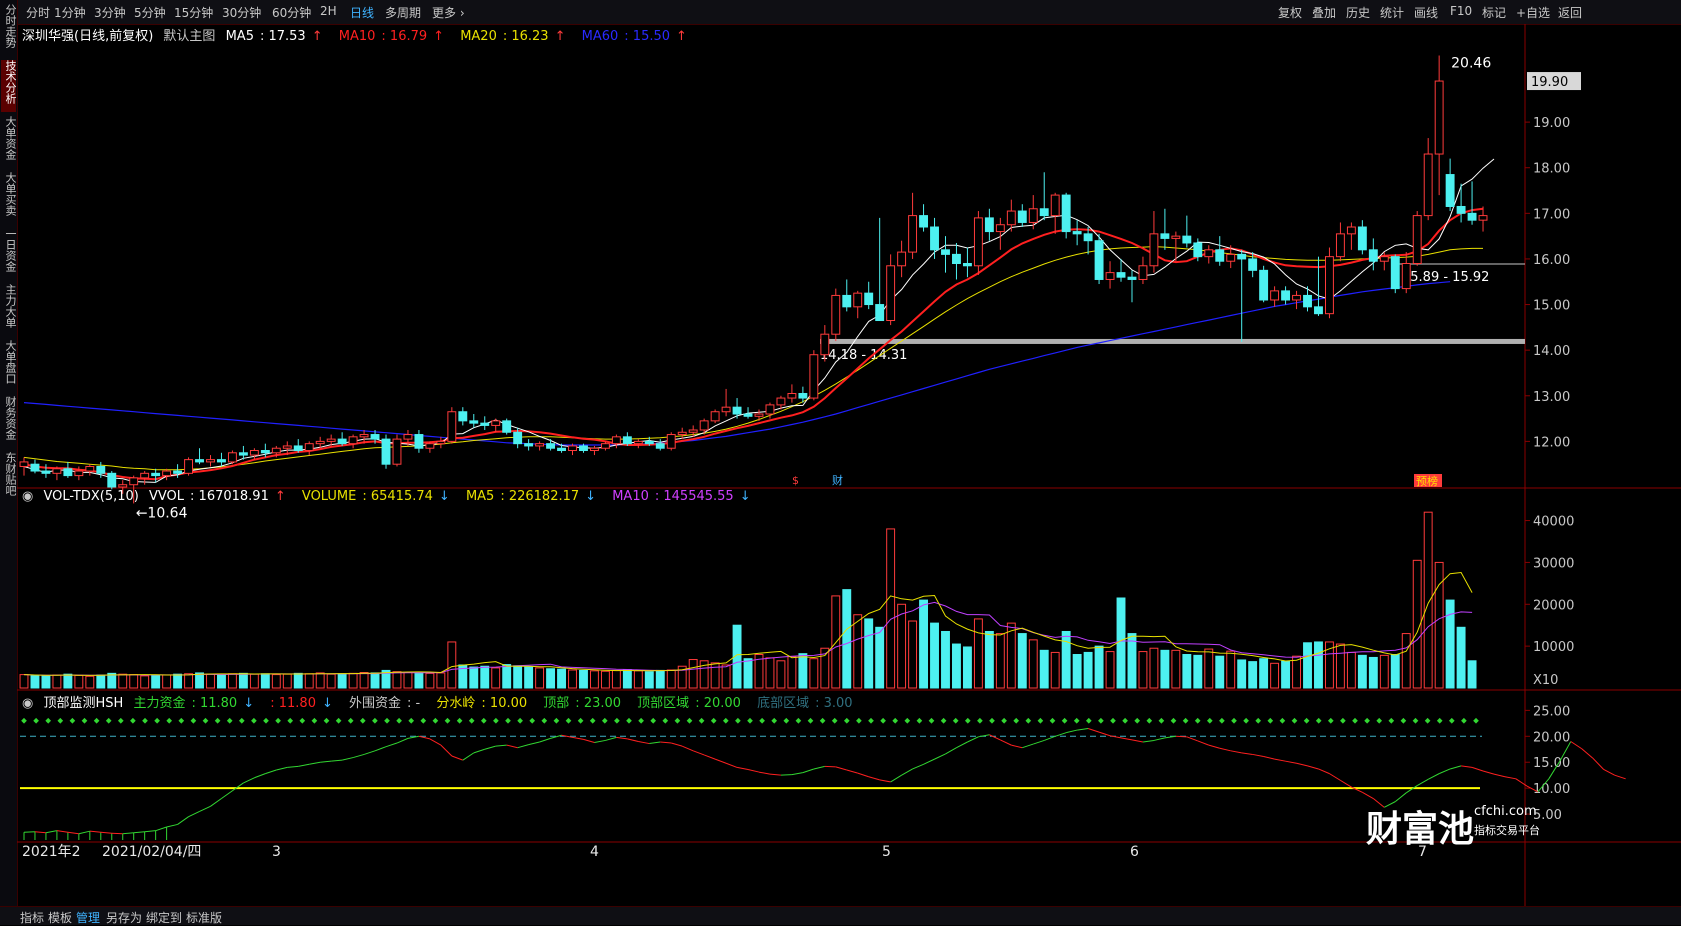 This screenshot has height=926, width=1681. Describe the element at coordinates (194, 703) in the screenshot. I see `main-fund: 主力资金: 11.80 ↓` at that location.